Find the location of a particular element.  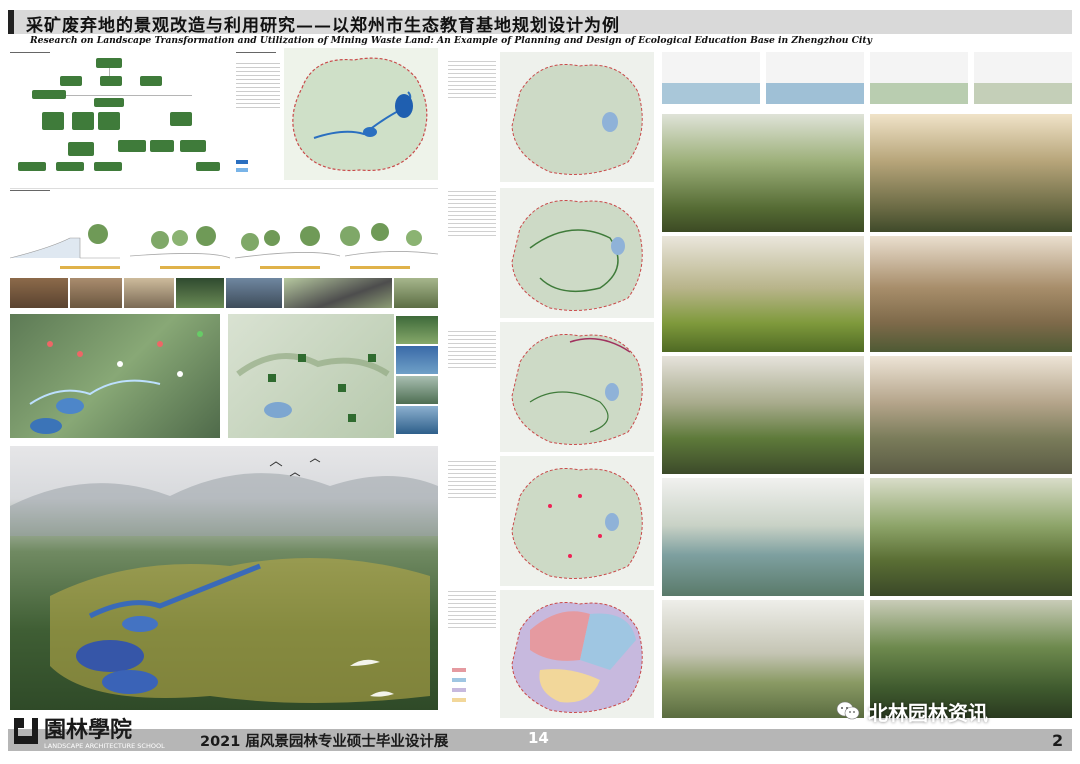

flowchart-panel is located at coordinates (116, 114).